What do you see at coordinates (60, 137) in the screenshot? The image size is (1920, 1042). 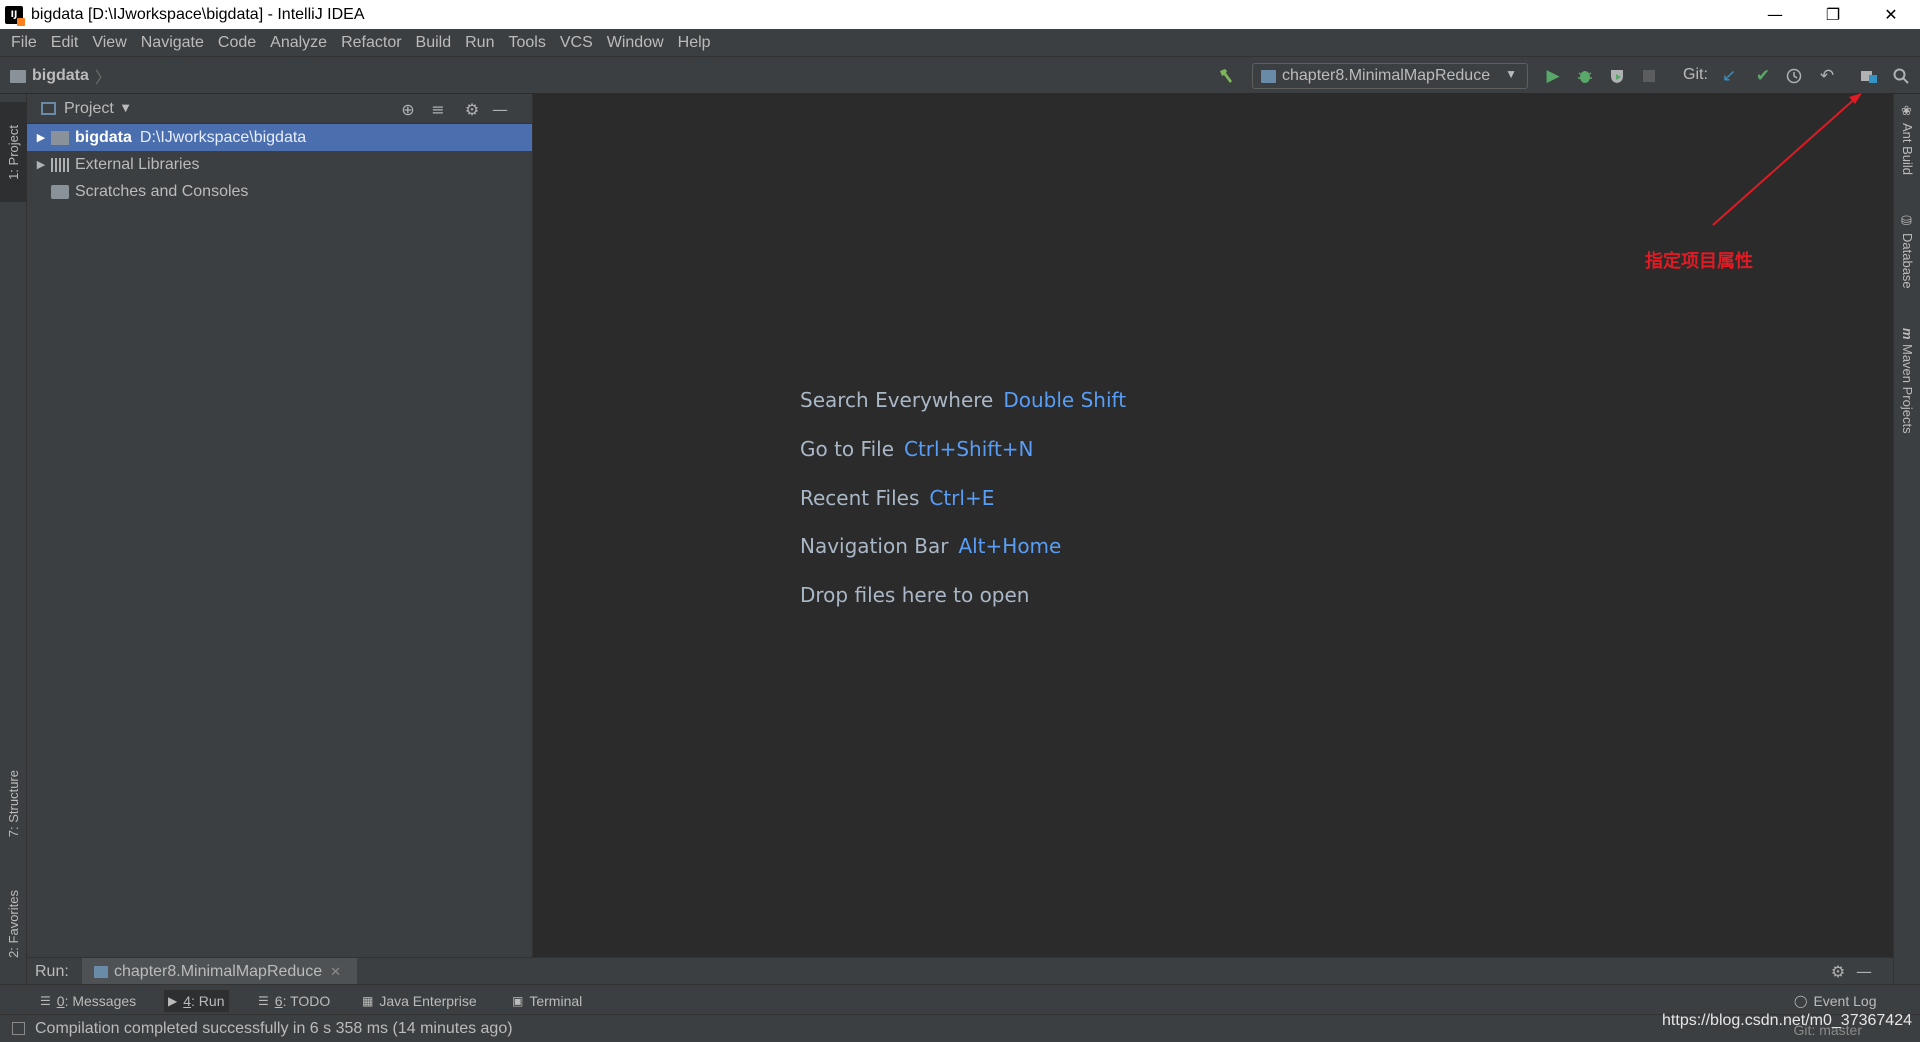 I see `module-folder-icon` at bounding box center [60, 137].